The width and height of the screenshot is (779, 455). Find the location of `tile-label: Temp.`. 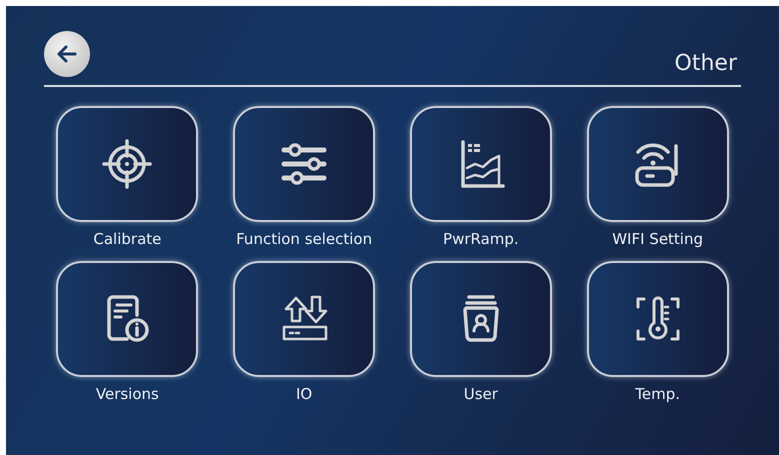

tile-label: Temp. is located at coordinates (657, 394).